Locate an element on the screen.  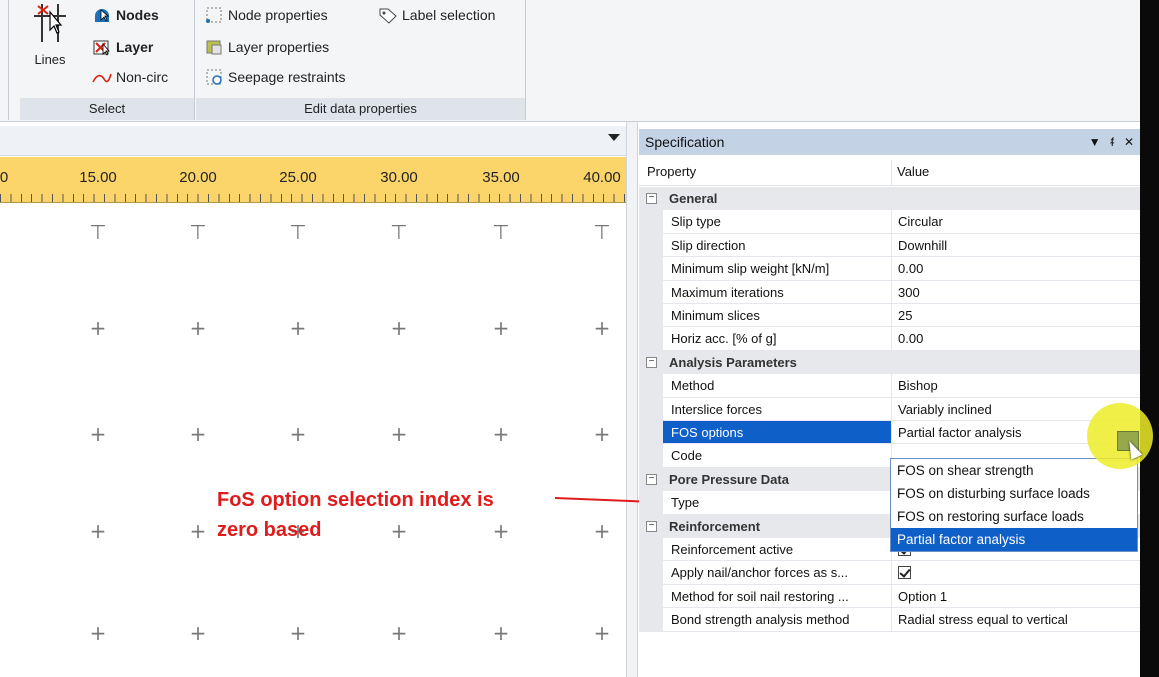
dropdown-option: FOS on disturbing surface loads is located at coordinates (1014, 493).